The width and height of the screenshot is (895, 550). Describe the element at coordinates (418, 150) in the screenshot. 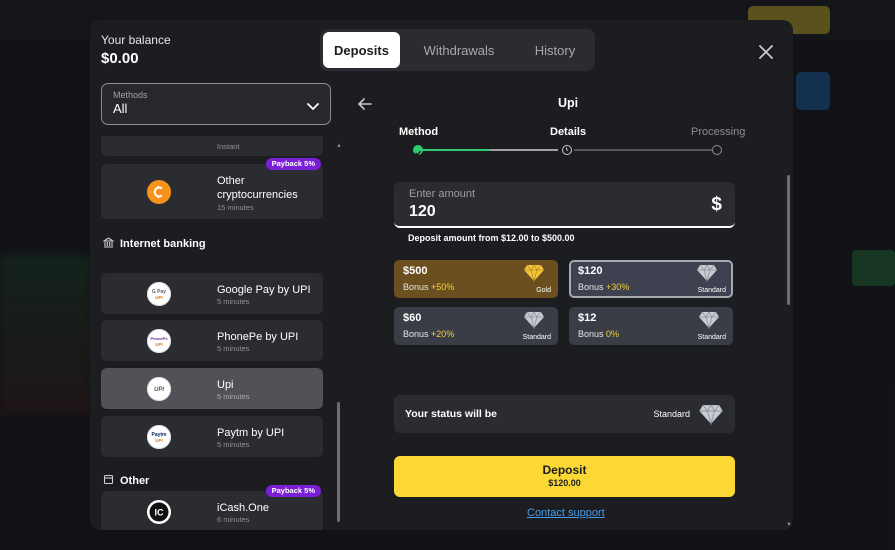

I see `check-icon` at that location.